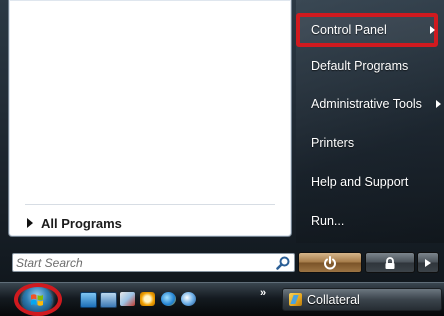 This screenshot has width=444, height=316. I want to click on all-programs-button: All Programs, so click(74, 223).